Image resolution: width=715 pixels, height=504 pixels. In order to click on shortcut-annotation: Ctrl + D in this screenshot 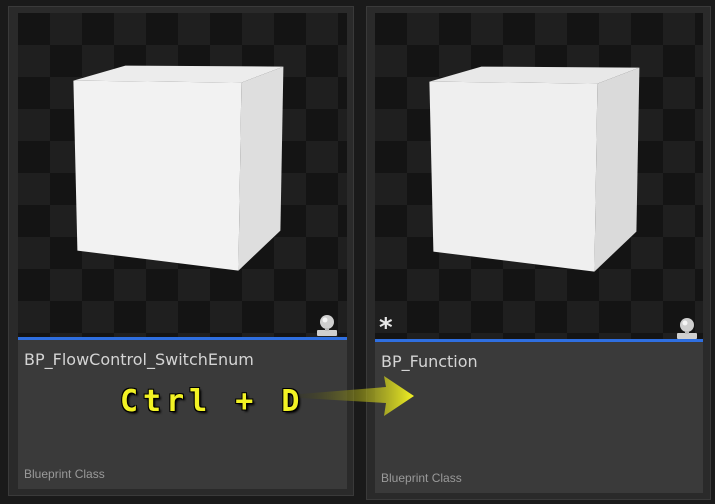, I will do `click(212, 401)`.